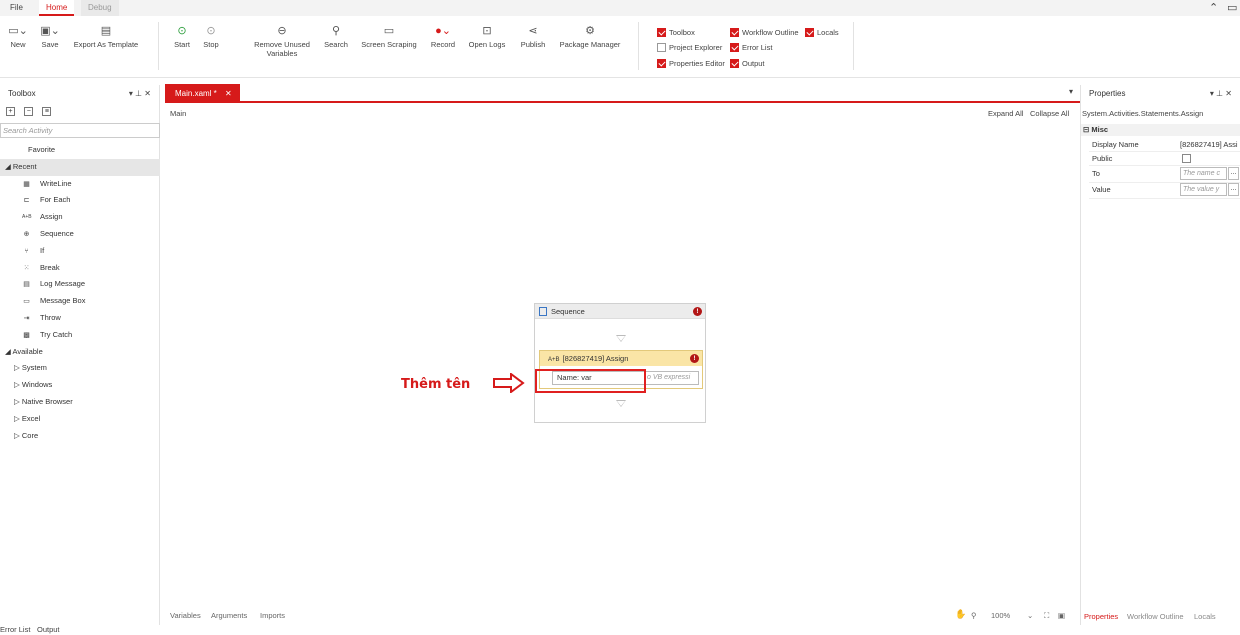 The height and width of the screenshot is (635, 1240). What do you see at coordinates (689, 47) in the screenshot?
I see `project-explorer-checkbox: Project Explorer` at bounding box center [689, 47].